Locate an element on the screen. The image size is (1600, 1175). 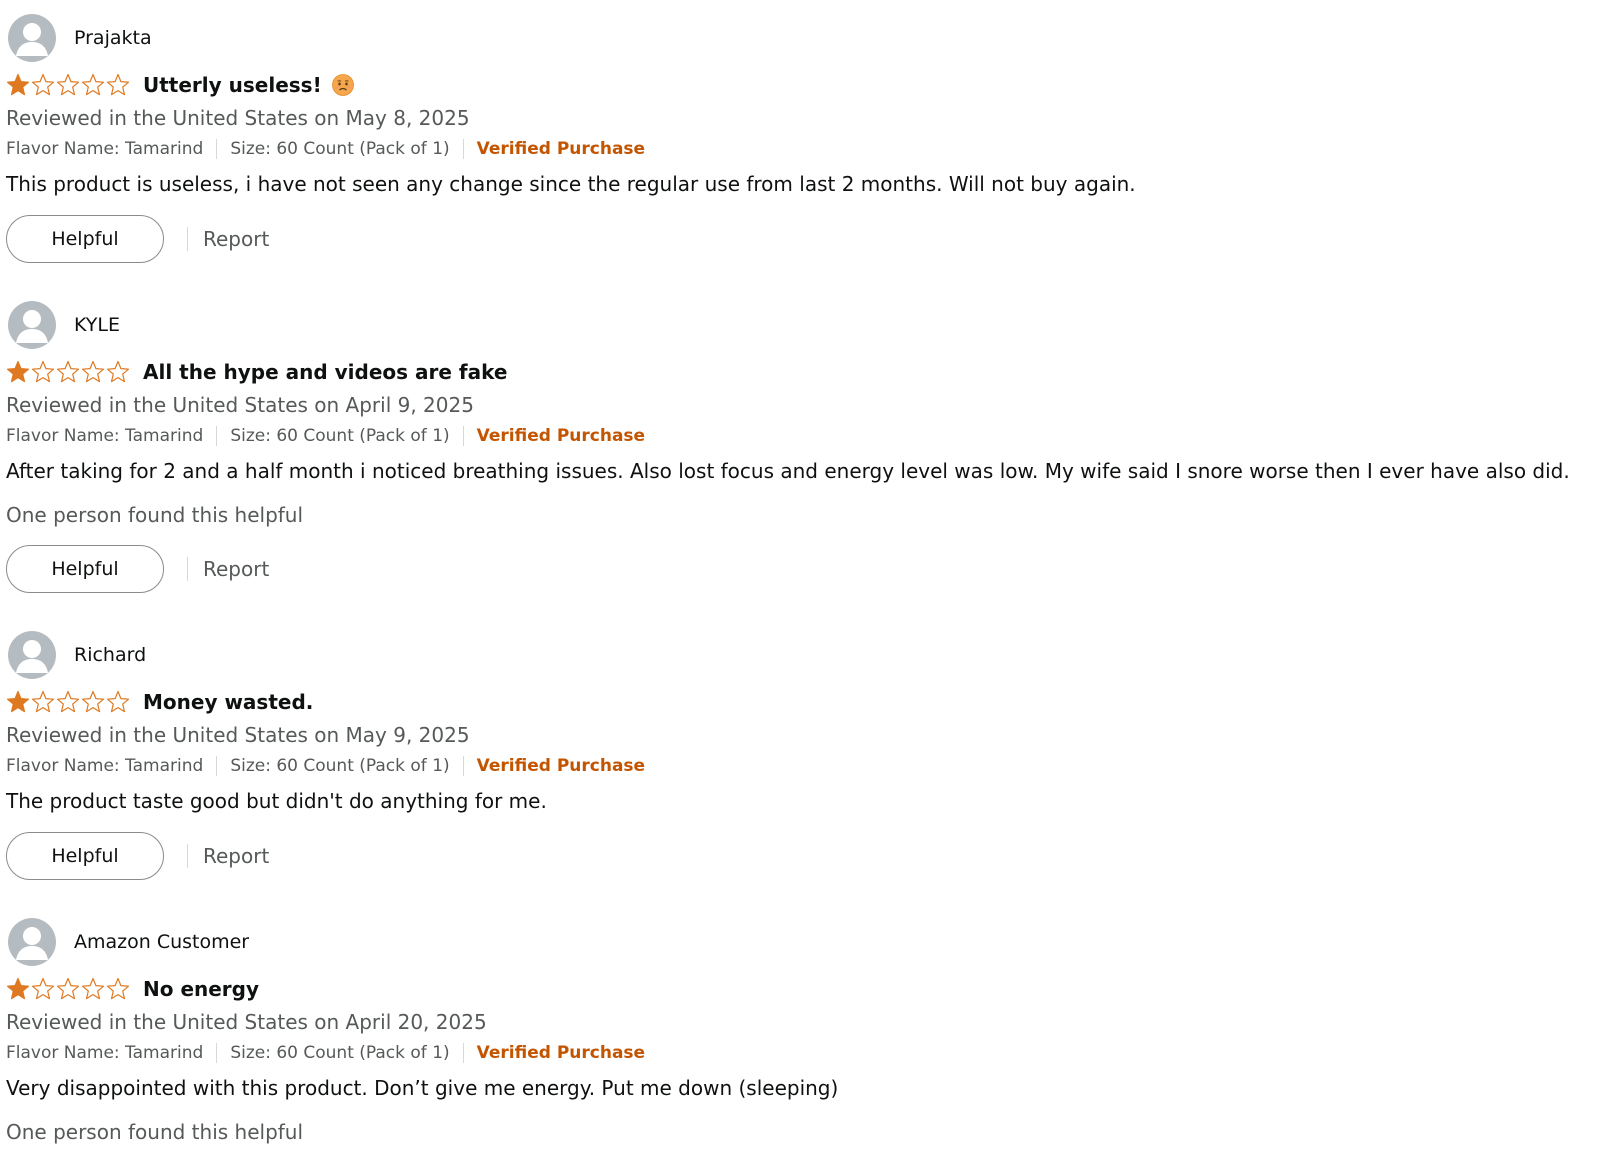
reviewer-name: Richard is located at coordinates (110, 655).